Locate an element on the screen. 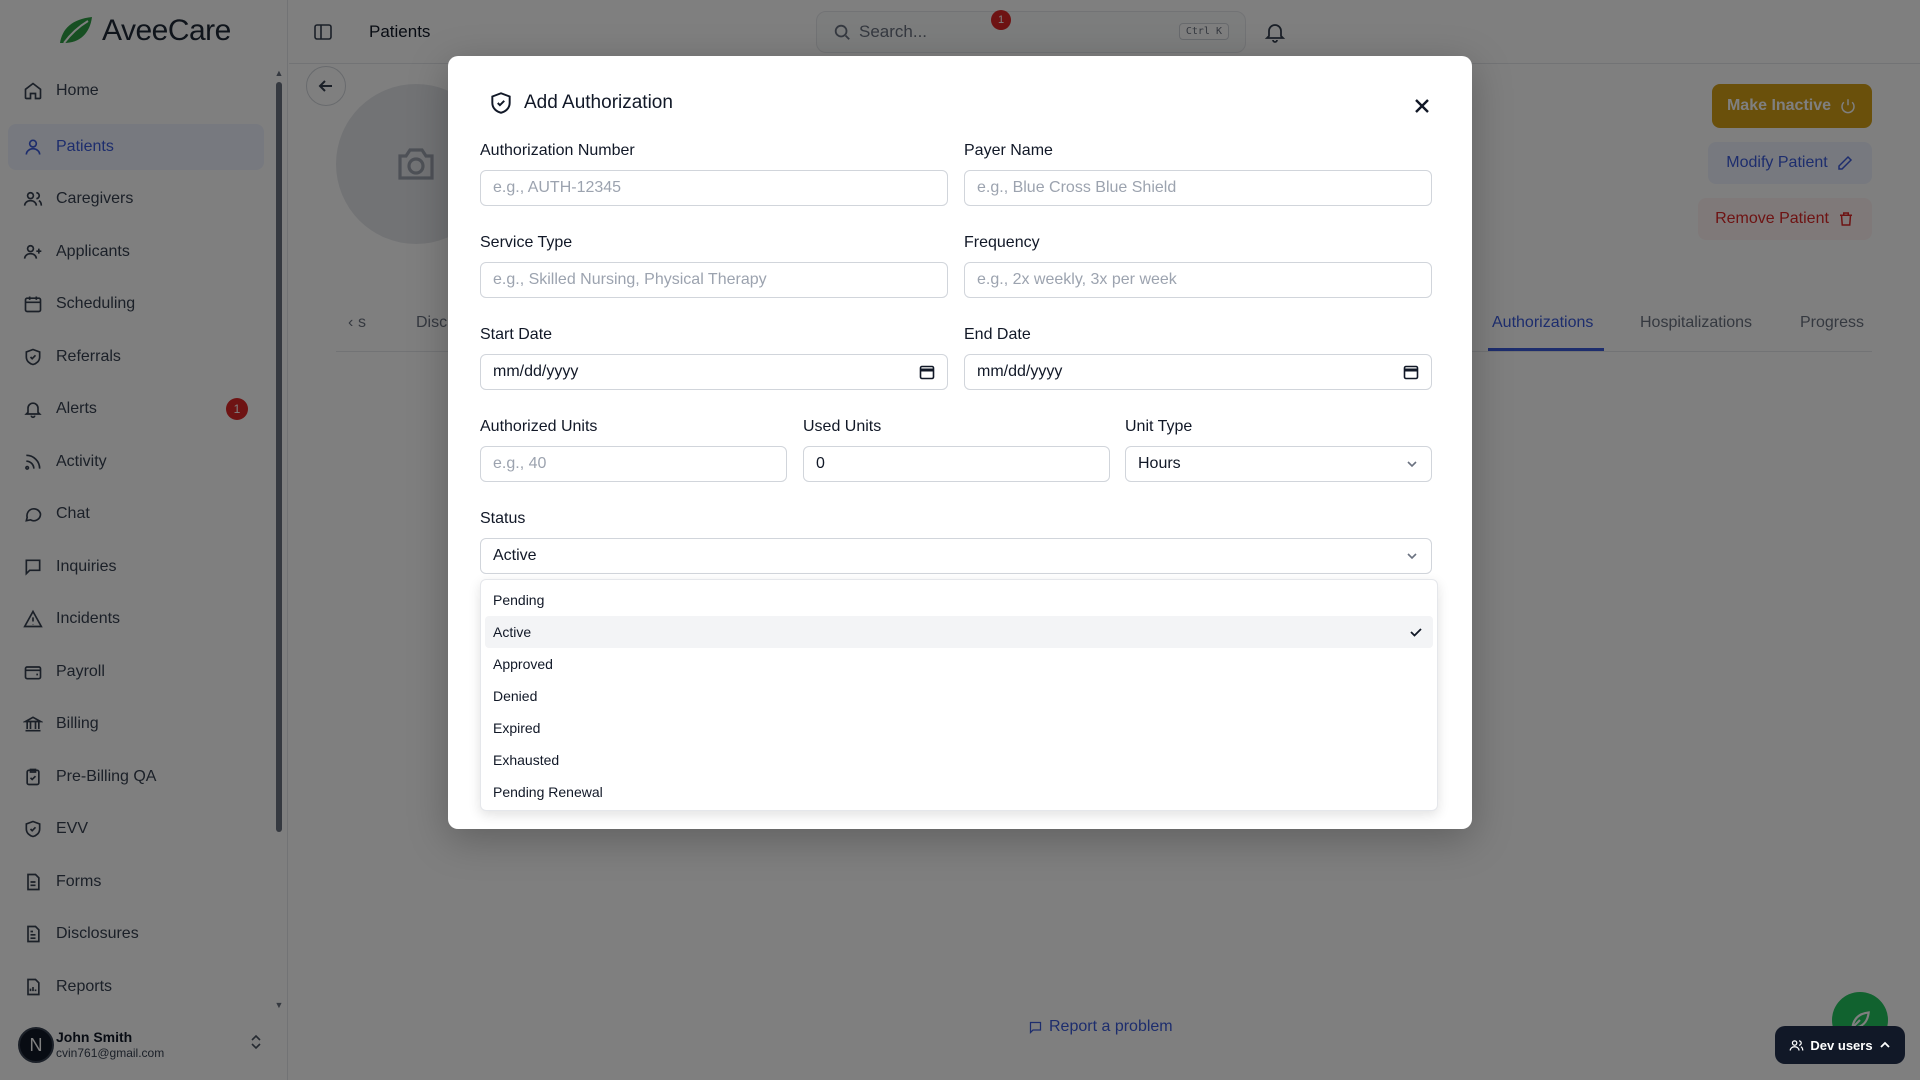  users-icon is located at coordinates (1797, 1045).